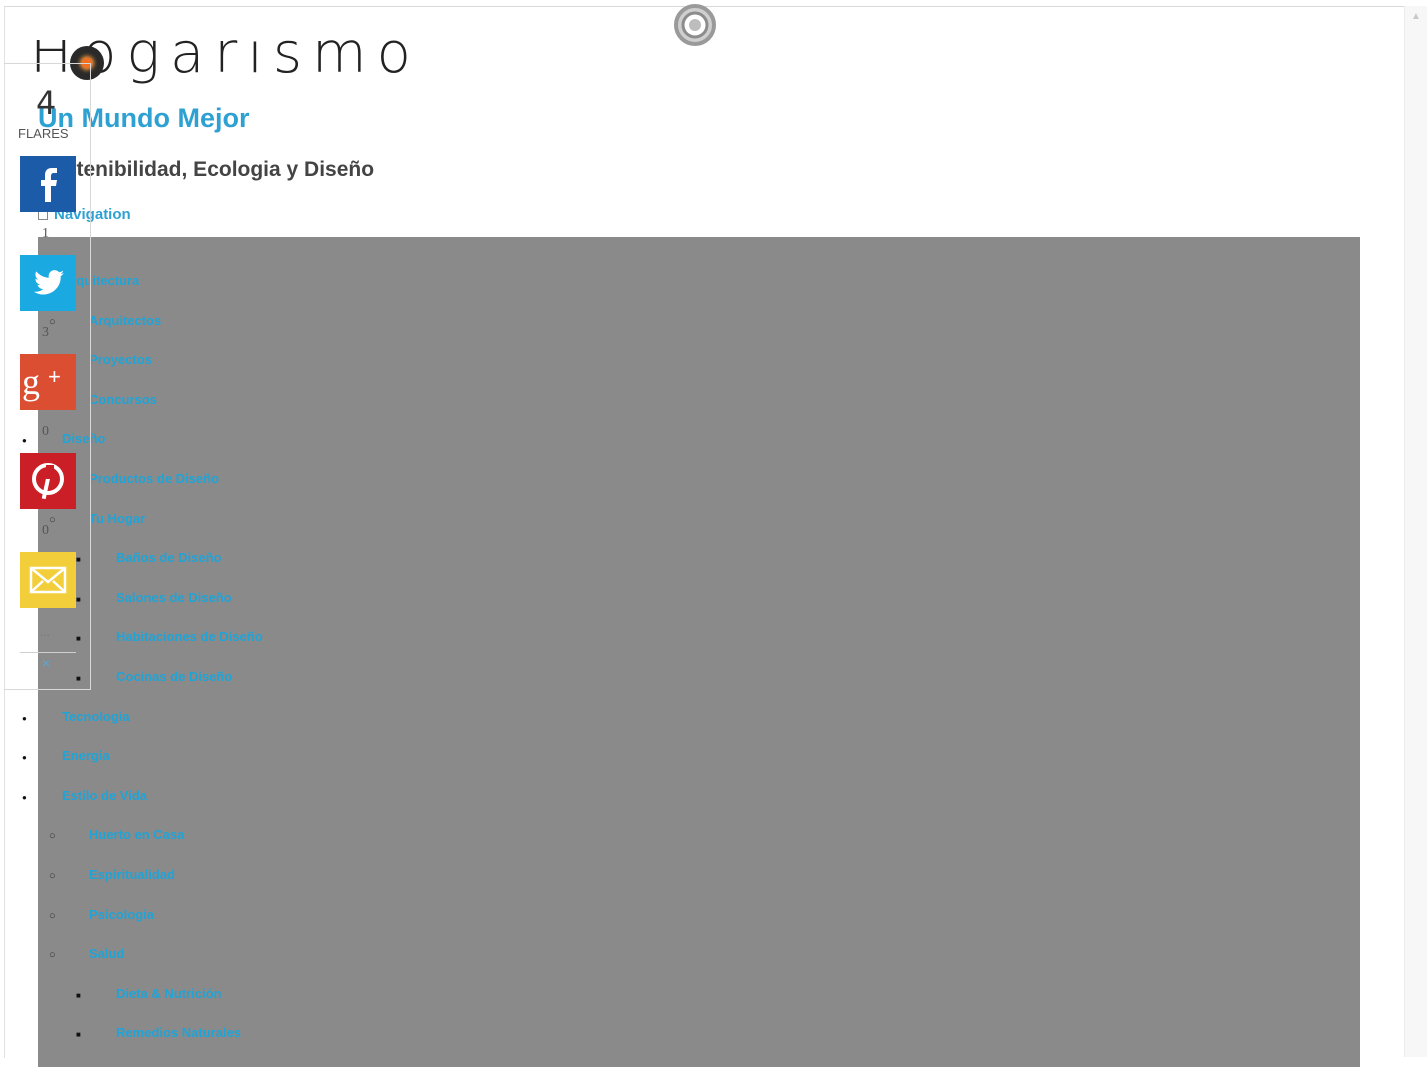 The width and height of the screenshot is (1427, 1067). I want to click on share-divider, so click(48, 652).